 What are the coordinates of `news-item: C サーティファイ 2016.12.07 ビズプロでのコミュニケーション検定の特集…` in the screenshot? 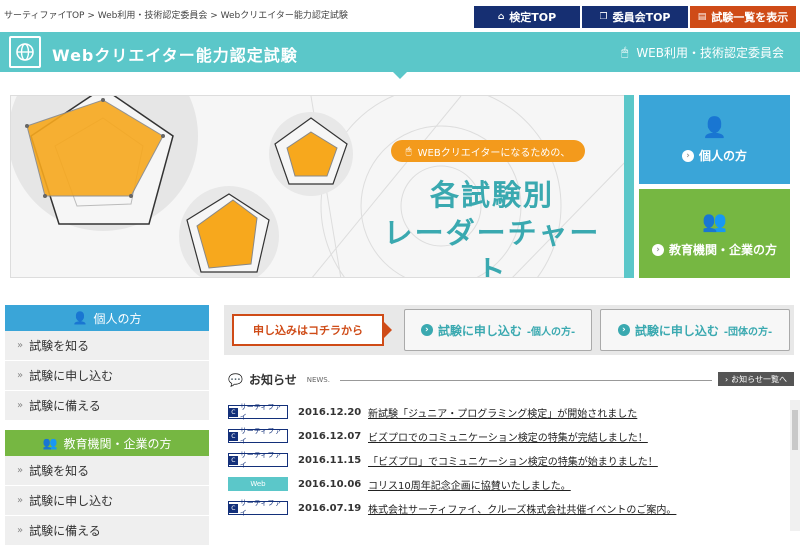 It's located at (506, 436).